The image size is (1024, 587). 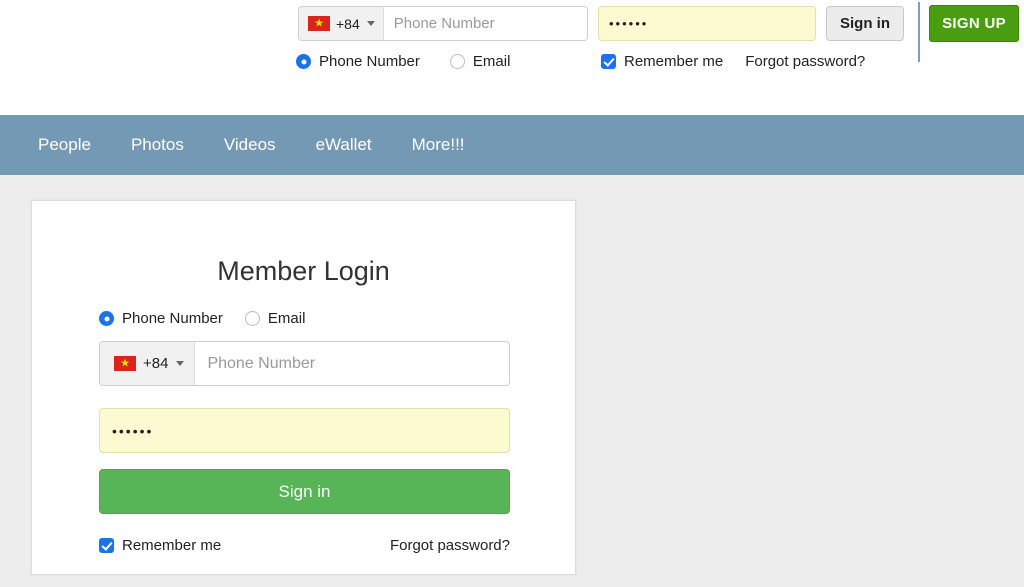 I want to click on header-password-input, so click(x=707, y=23).